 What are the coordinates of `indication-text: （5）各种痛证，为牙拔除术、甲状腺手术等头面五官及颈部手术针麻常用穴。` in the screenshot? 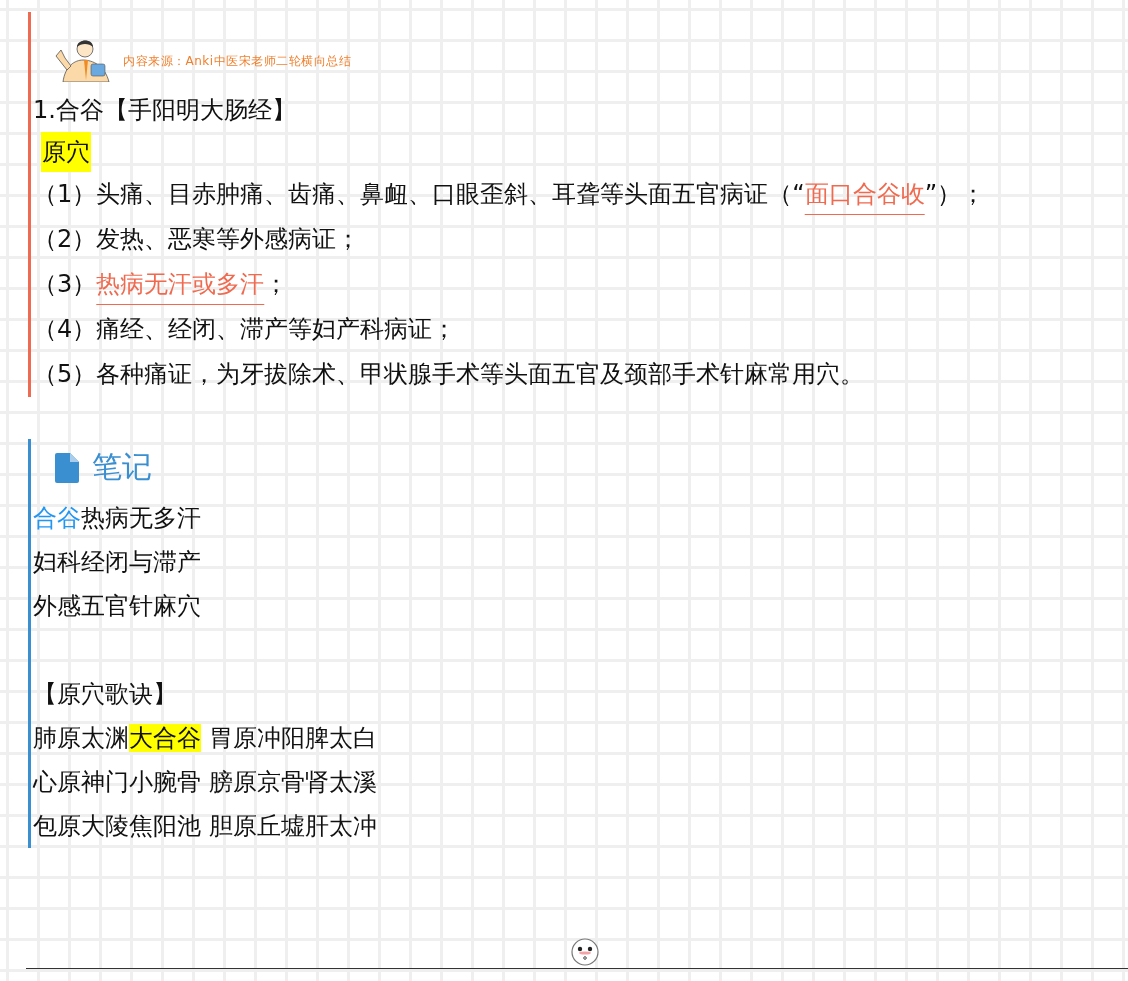 It's located at (449, 374).